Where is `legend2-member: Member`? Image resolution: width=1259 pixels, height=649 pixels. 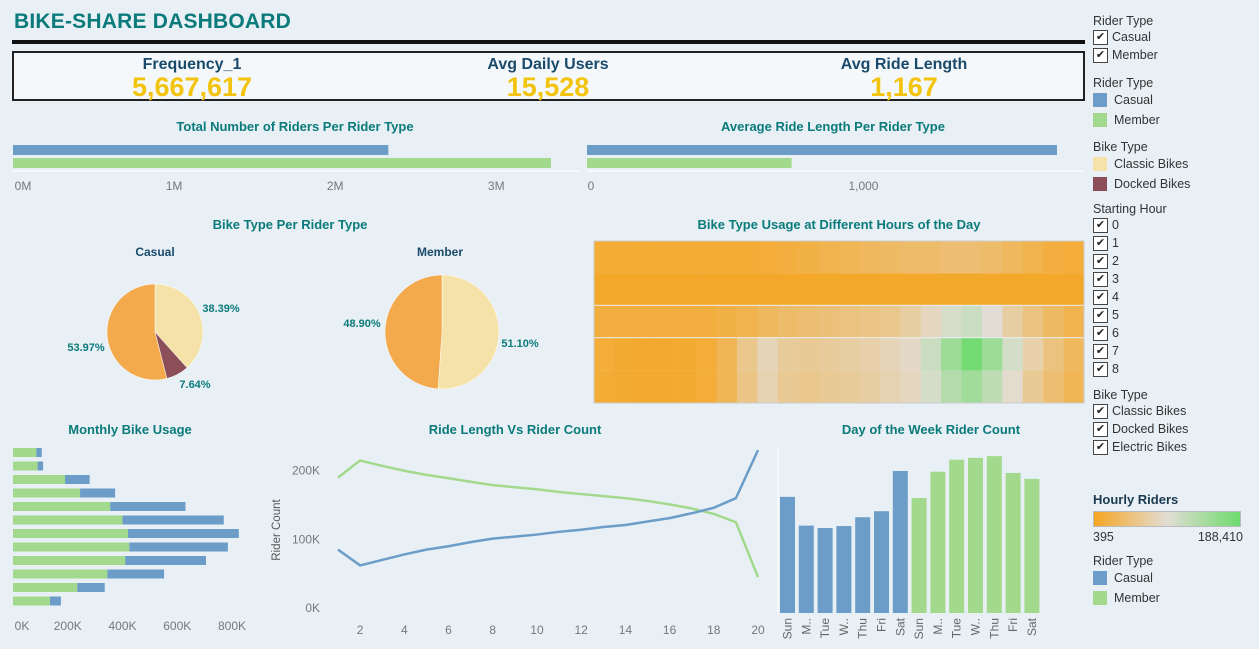 legend2-member: Member is located at coordinates (1173, 598).